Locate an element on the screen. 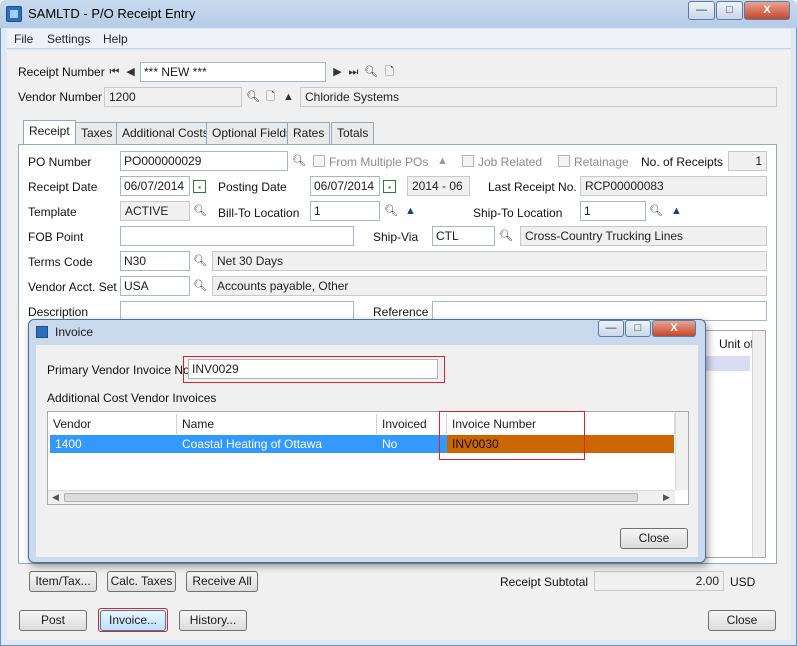 The image size is (797, 646). grid-selected-row is located at coordinates (728, 363).